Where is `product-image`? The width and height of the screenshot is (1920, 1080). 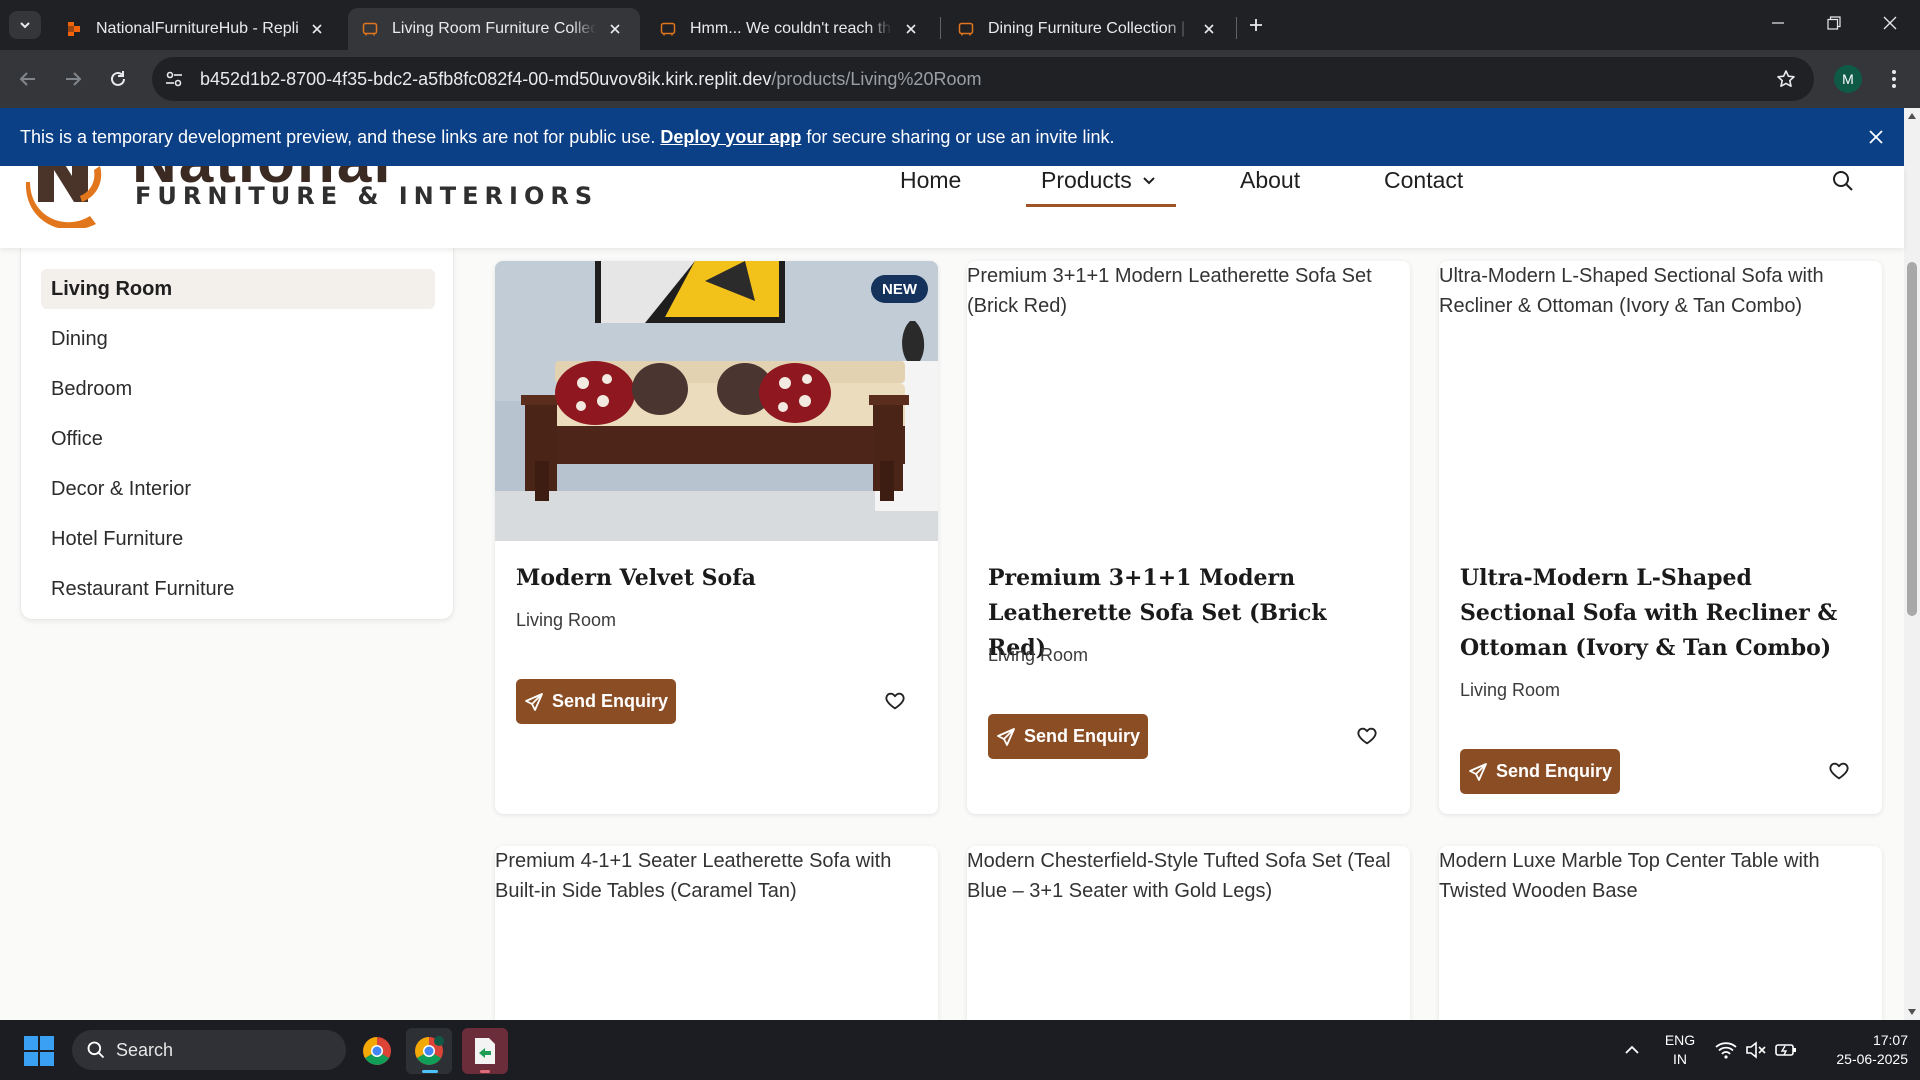
product-image is located at coordinates (716, 401).